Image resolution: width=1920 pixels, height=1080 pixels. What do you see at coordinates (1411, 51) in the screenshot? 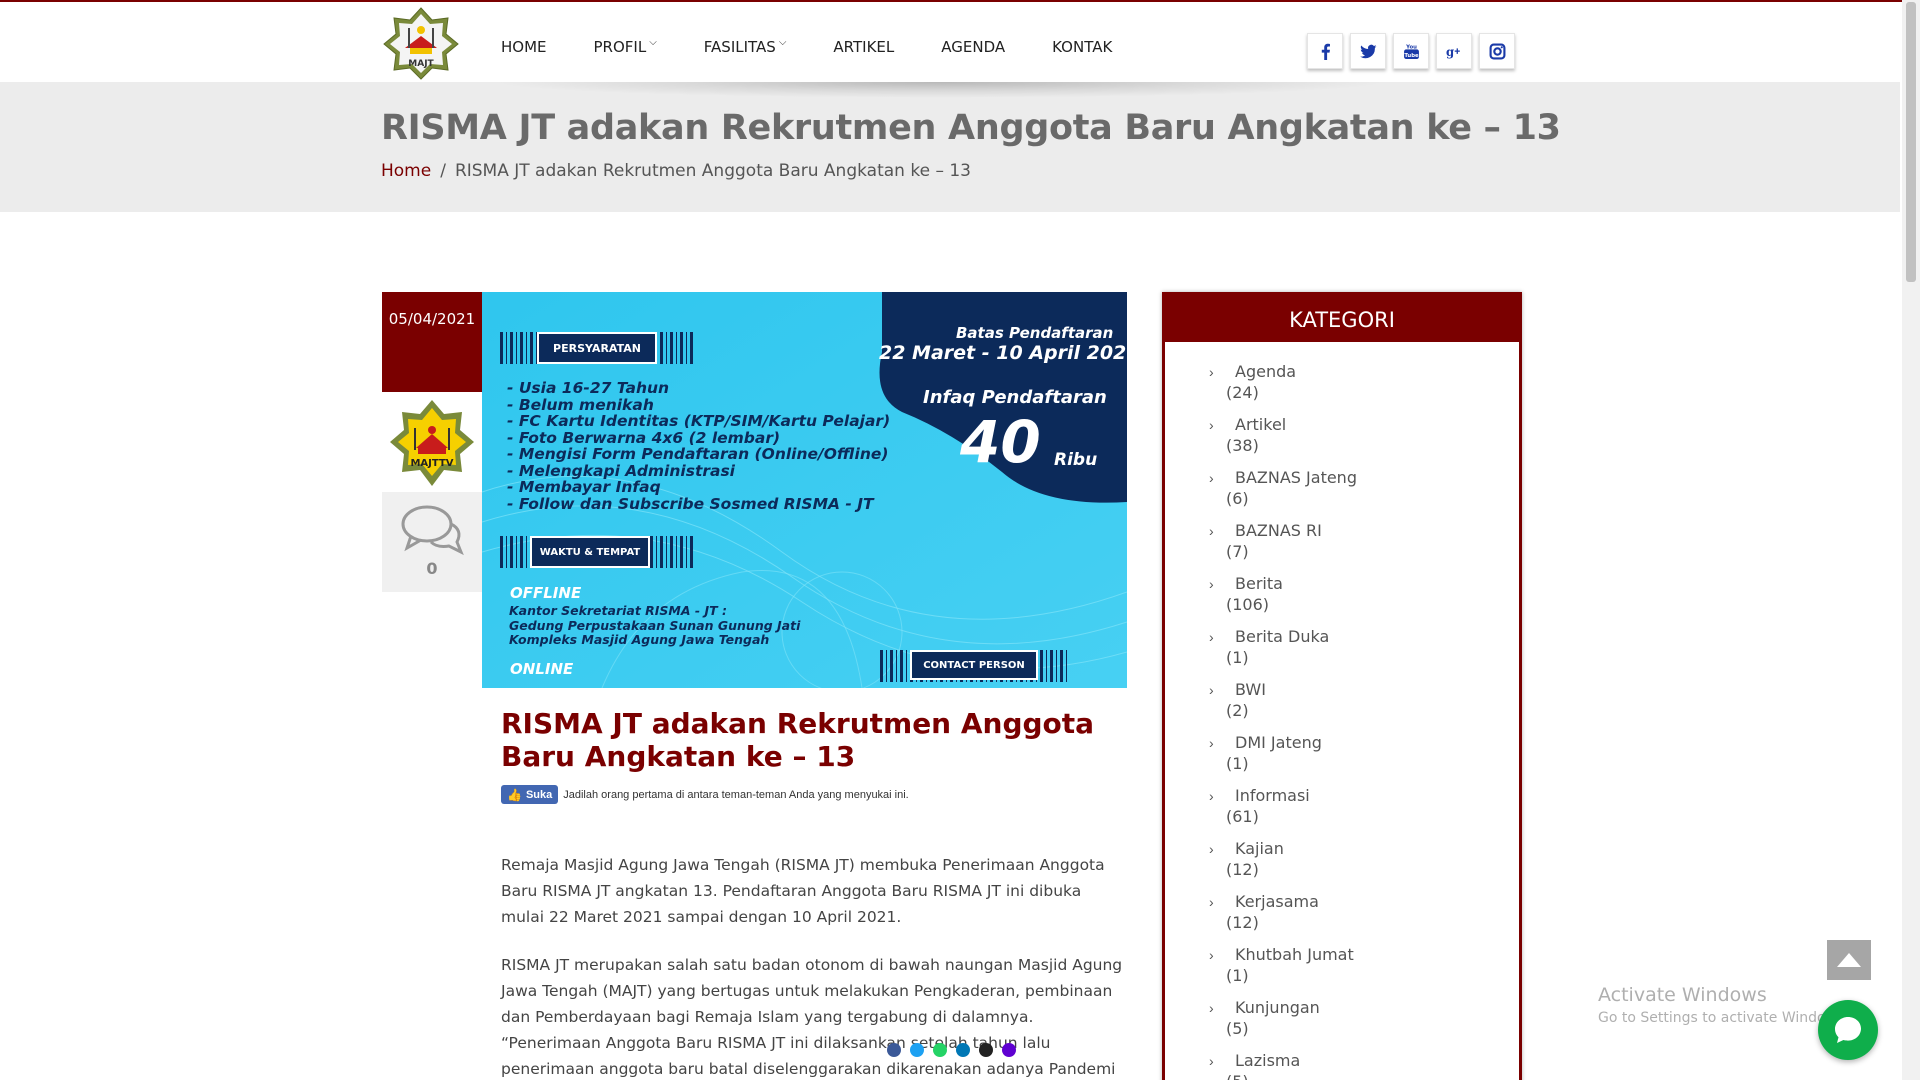
I see `youtube-icon: Tube You` at bounding box center [1411, 51].